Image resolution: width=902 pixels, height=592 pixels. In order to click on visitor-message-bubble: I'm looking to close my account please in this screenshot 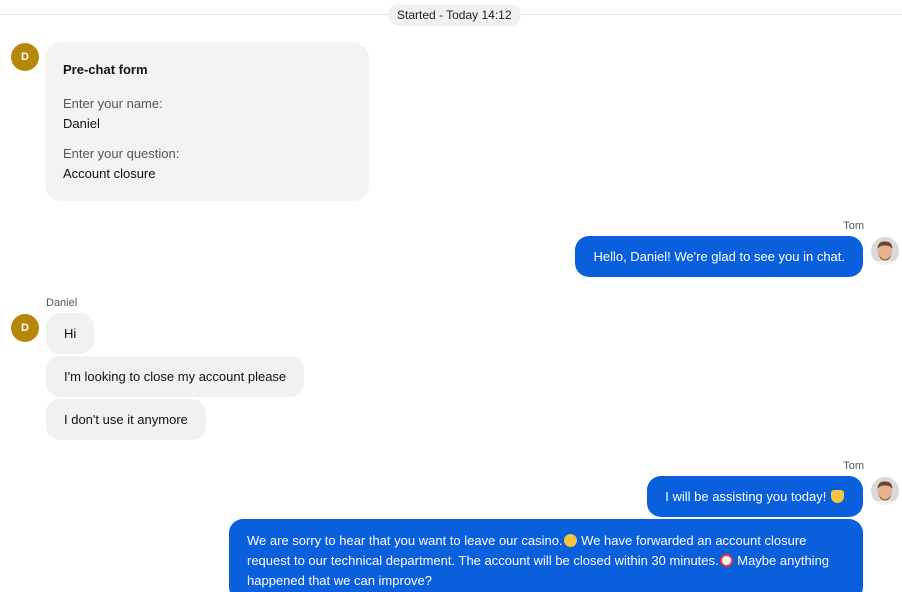, I will do `click(175, 376)`.